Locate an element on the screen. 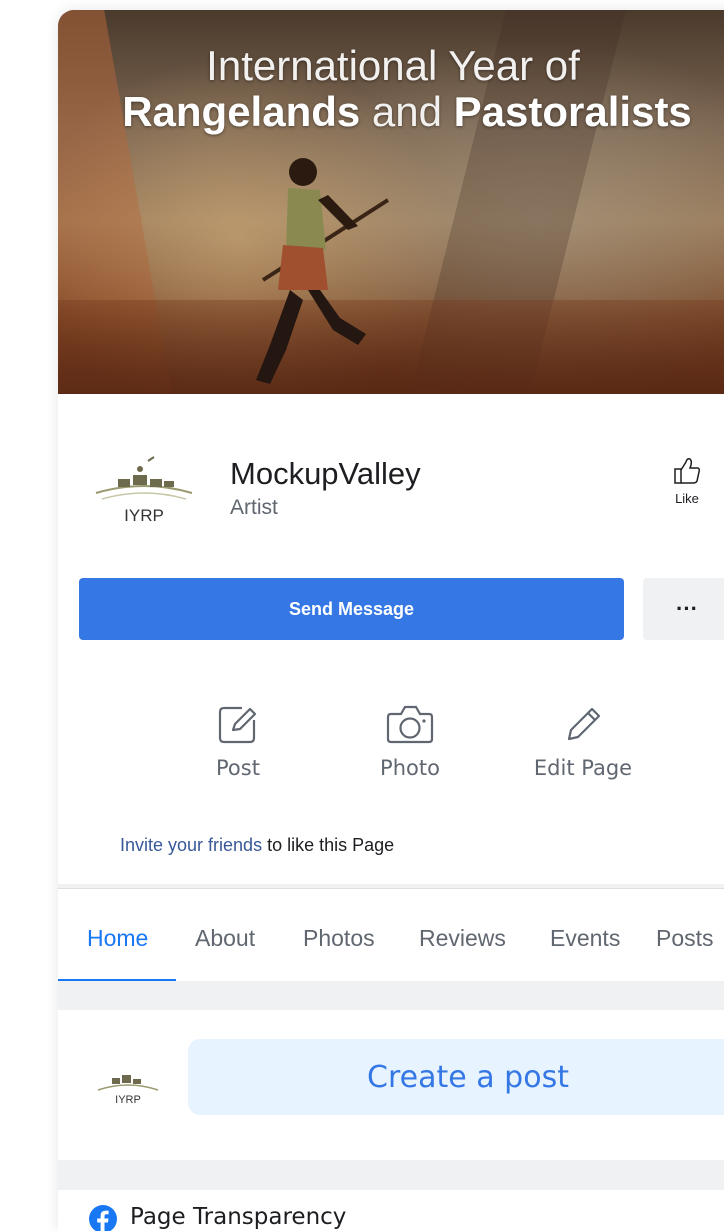  logo-text: IYRP is located at coordinates (144, 515).